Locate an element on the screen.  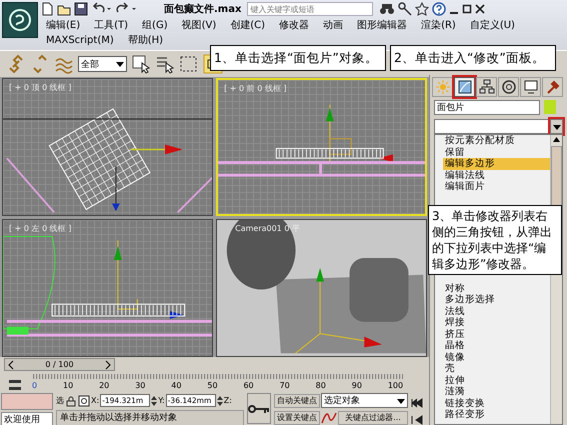
modifier-list-item: 镜像 is located at coordinates (497, 357).